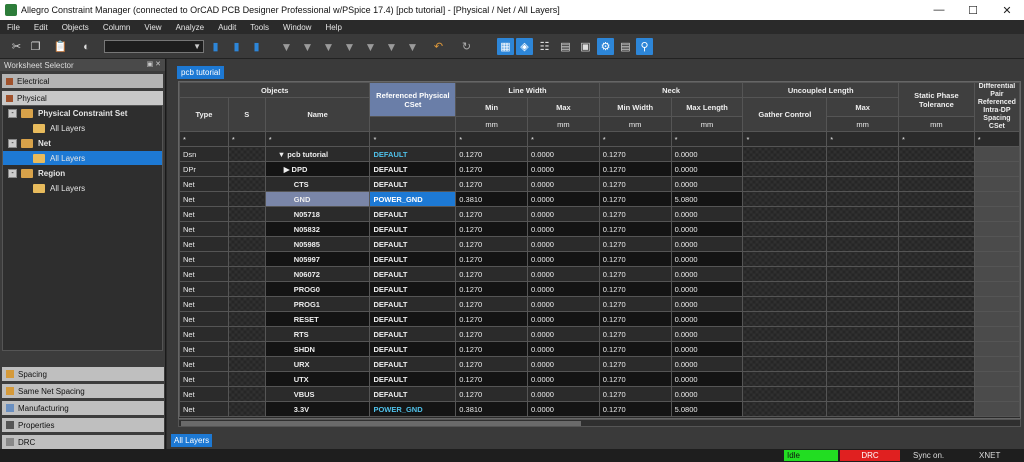 The height and width of the screenshot is (462, 1024). What do you see at coordinates (317, 229) in the screenshot?
I see `cell-name: N05832` at bounding box center [317, 229].